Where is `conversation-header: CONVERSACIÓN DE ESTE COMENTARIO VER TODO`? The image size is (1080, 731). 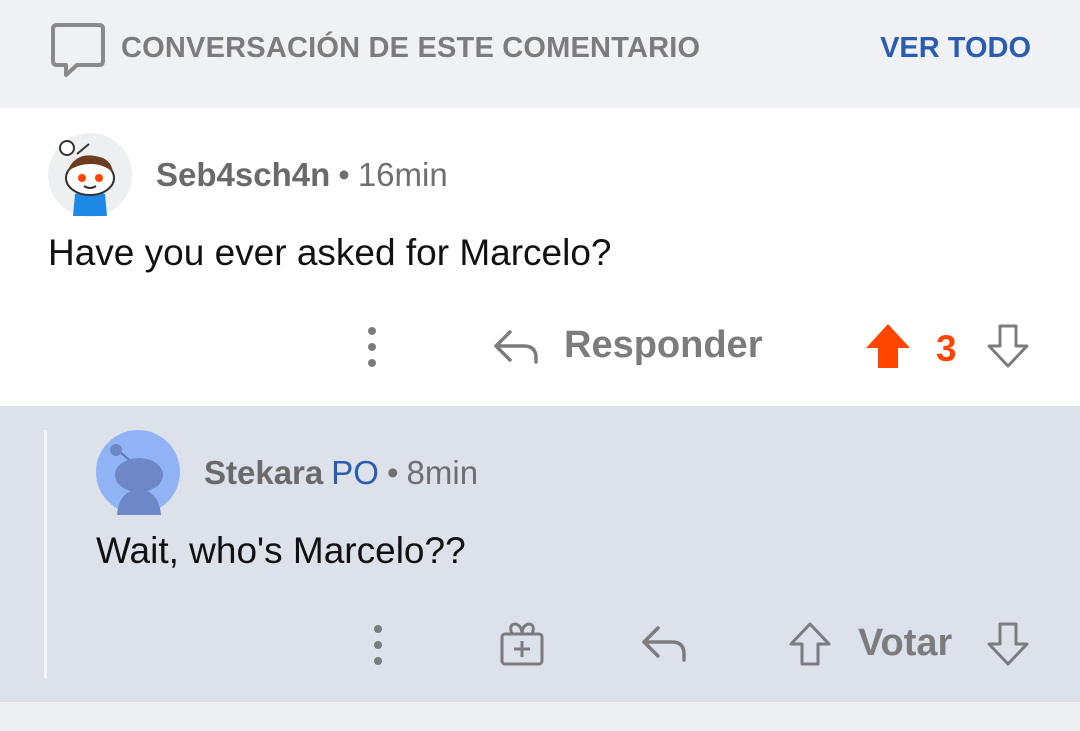
conversation-header: CONVERSACIÓN DE ESTE COMENTARIO VER TODO is located at coordinates (540, 54).